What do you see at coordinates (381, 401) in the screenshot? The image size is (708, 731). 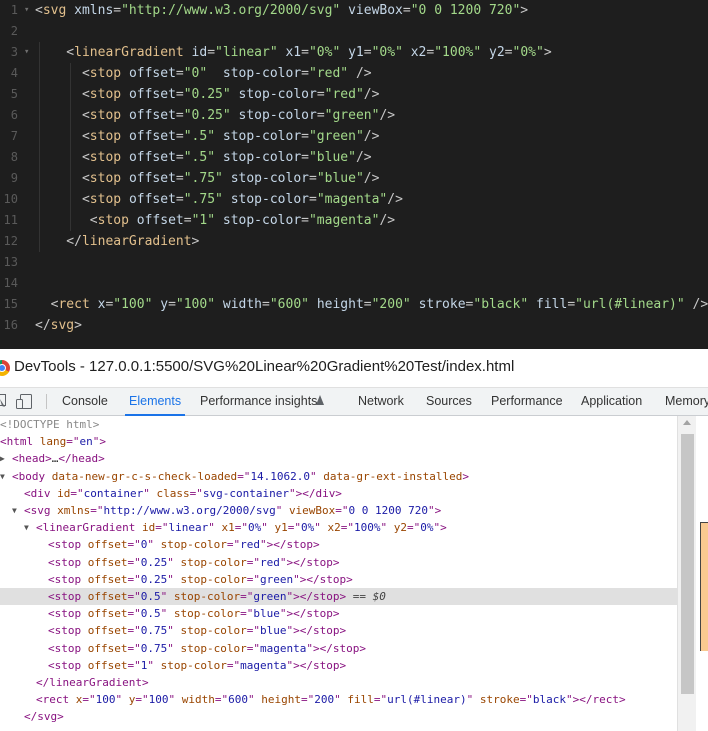 I see `tab-network: Network` at bounding box center [381, 401].